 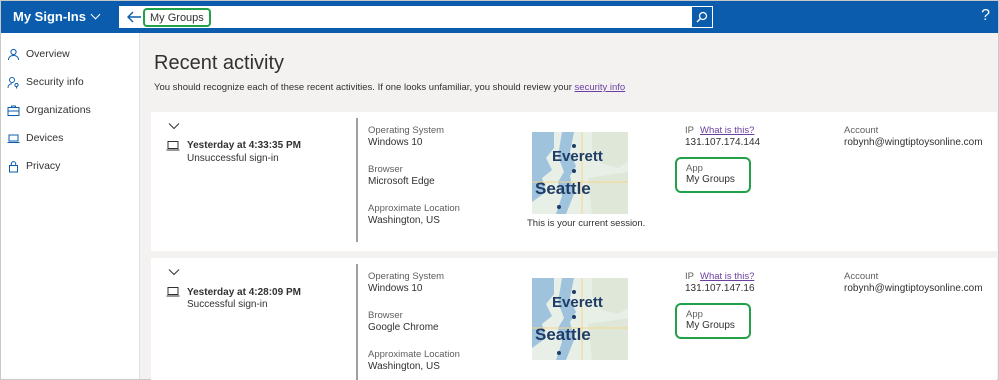 I want to click on sidebar-item-overview: Overview, so click(x=70, y=54).